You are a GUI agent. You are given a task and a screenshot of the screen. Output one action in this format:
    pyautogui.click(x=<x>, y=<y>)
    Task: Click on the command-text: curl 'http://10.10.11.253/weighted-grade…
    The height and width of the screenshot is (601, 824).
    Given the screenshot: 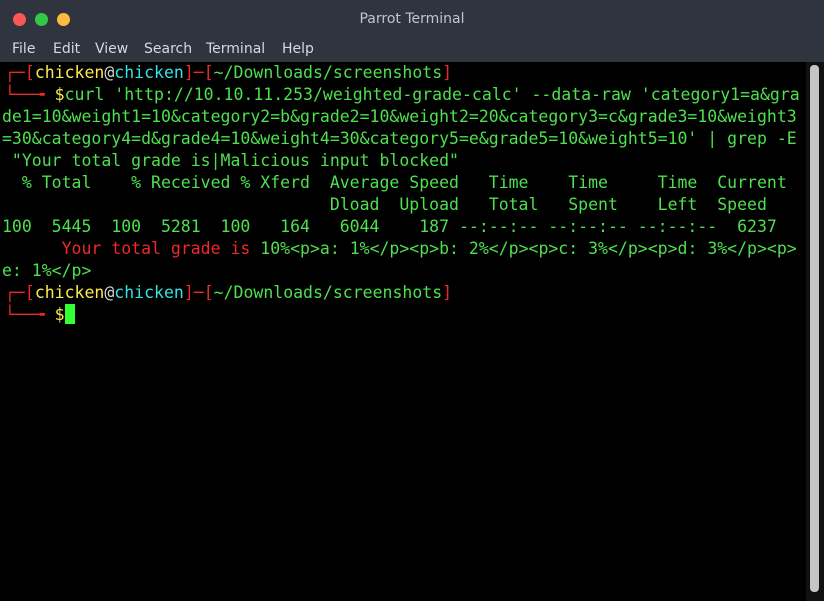 What is the action you would take?
    pyautogui.click(x=432, y=94)
    